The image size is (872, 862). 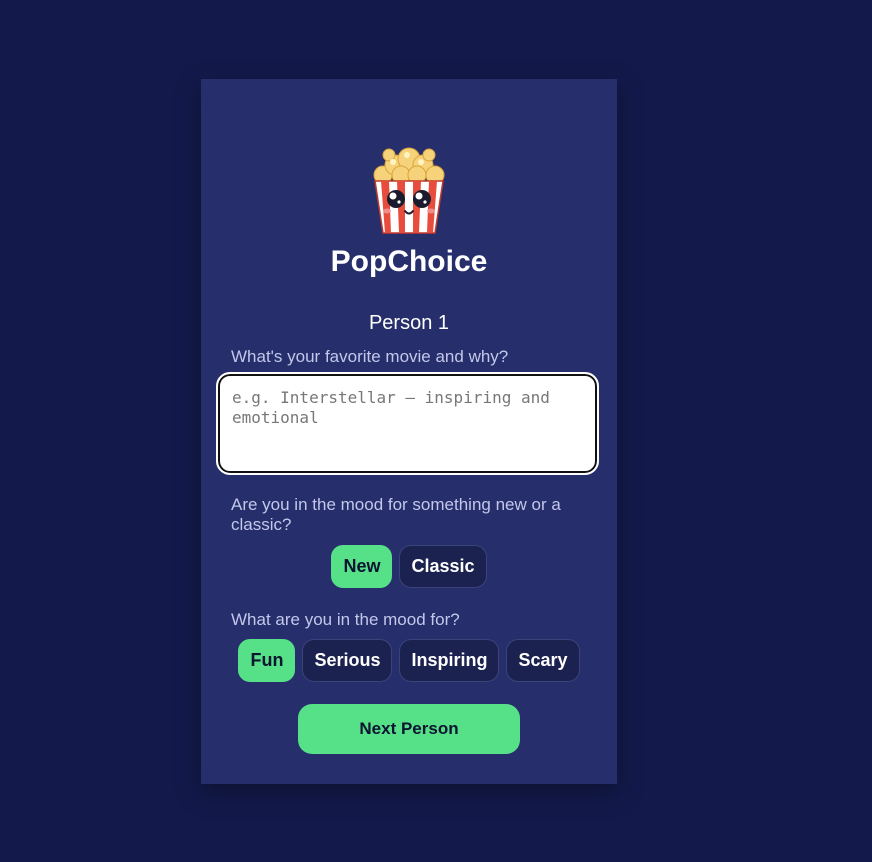 I want to click on mood-question: What are you in the mood for?, so click(x=345, y=619).